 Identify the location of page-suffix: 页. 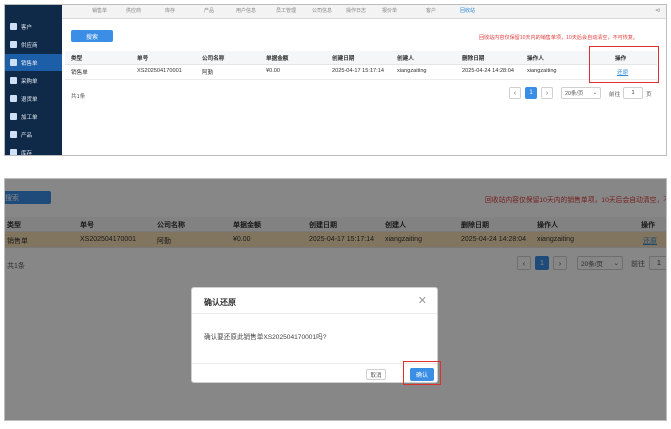
(649, 95).